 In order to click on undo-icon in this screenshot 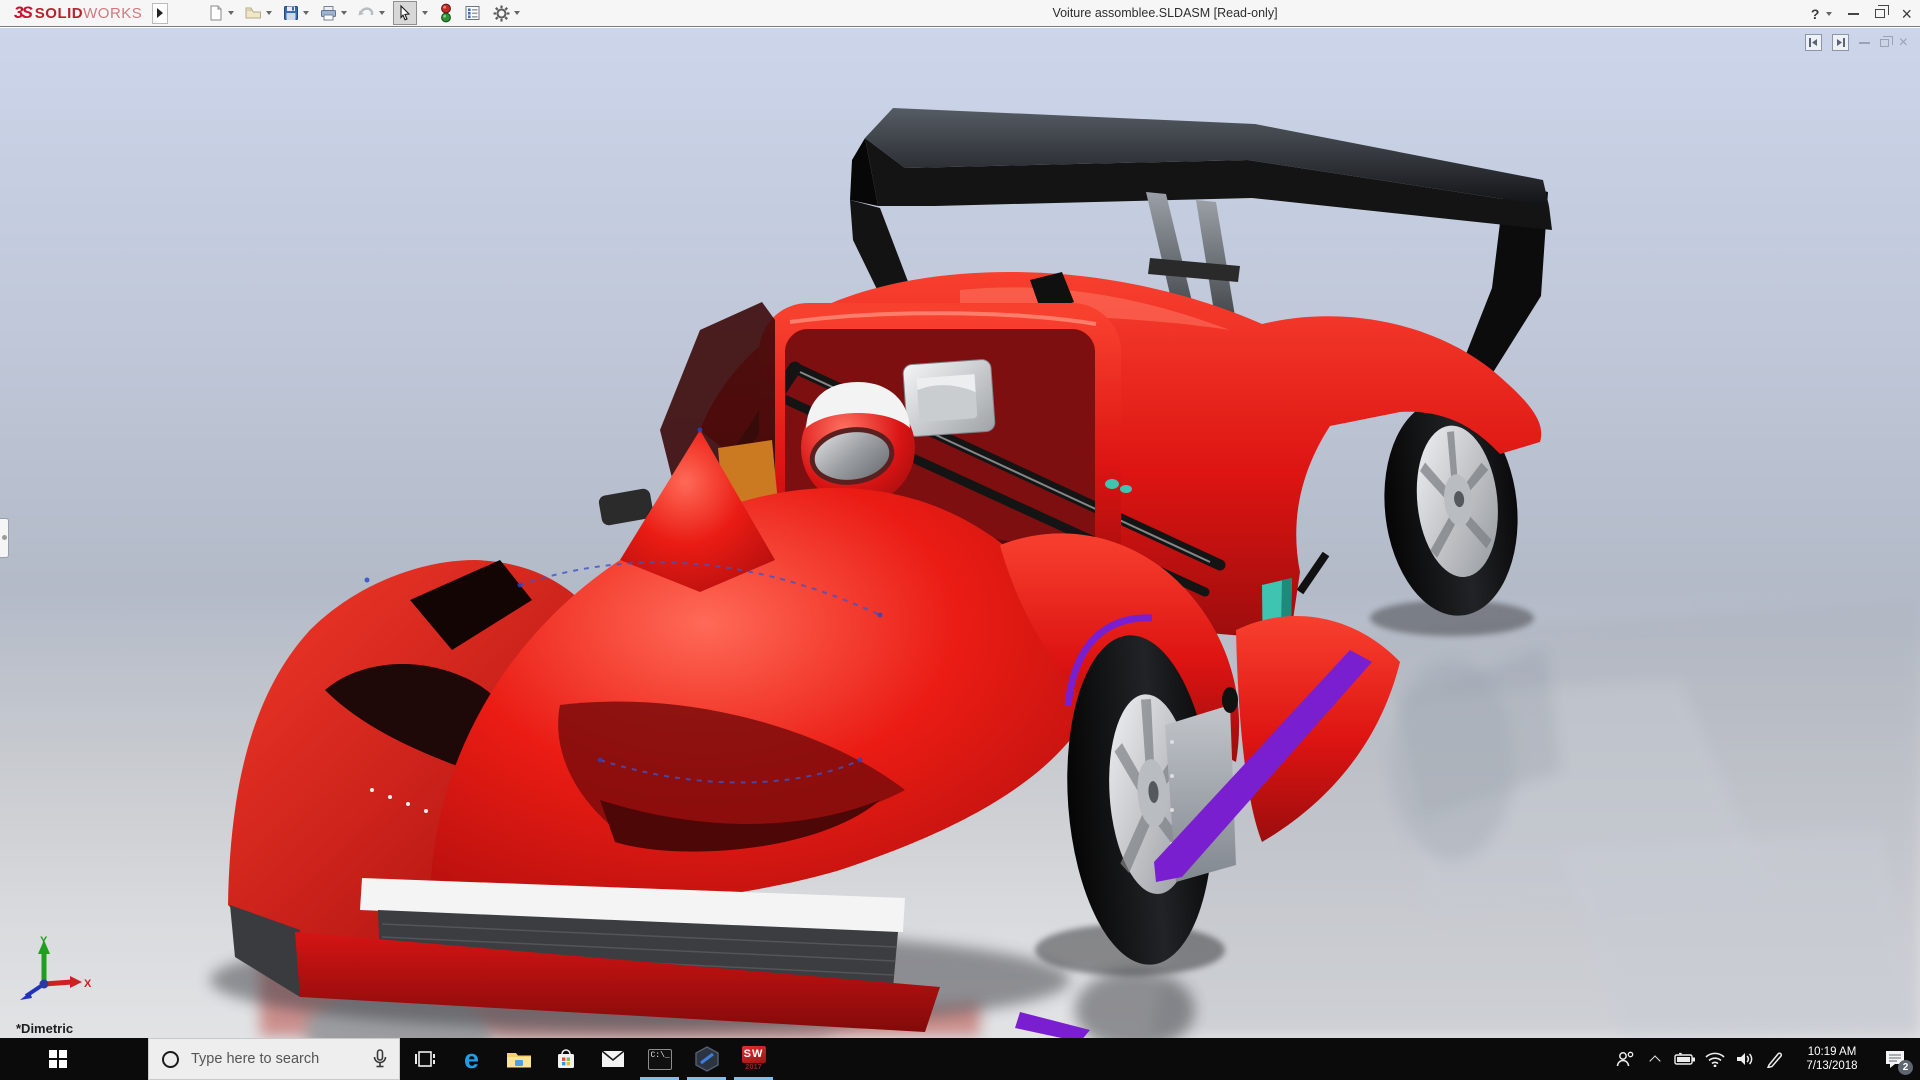, I will do `click(366, 11)`.